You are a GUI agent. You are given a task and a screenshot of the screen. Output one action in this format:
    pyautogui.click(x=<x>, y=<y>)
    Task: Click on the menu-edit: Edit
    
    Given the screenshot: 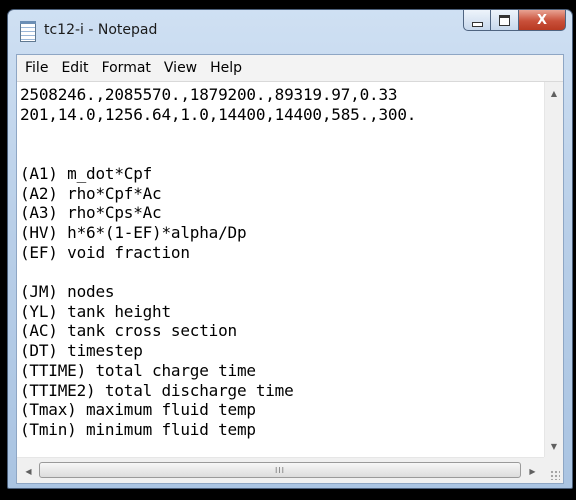 What is the action you would take?
    pyautogui.click(x=76, y=68)
    